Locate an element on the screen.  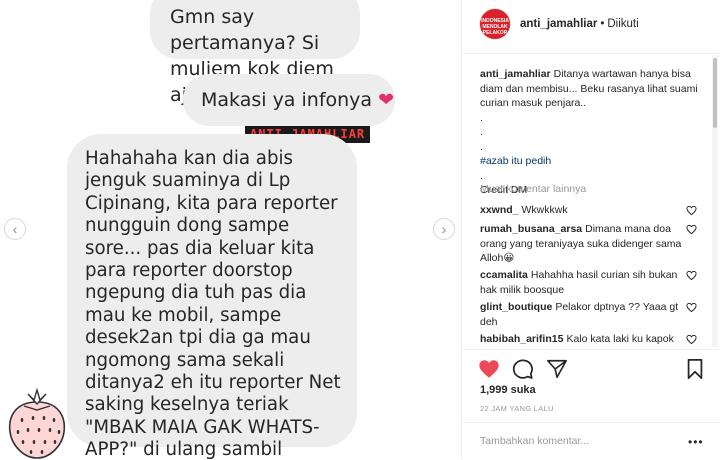
load-more-comments-button: Muat komentar lainnya is located at coordinates (533, 189).